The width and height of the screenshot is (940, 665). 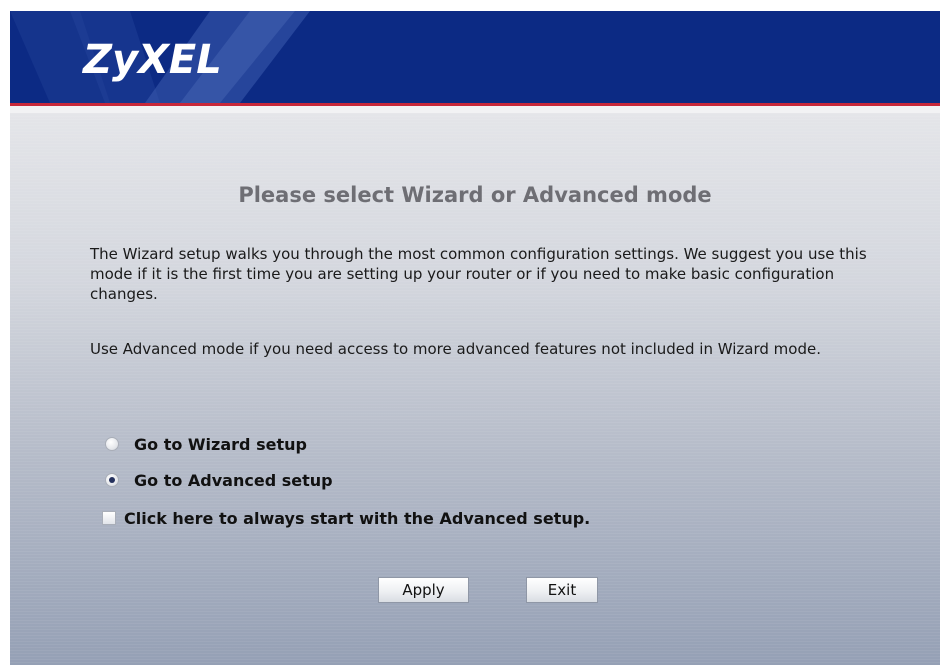 I want to click on apply-button: Apply, so click(x=423, y=590).